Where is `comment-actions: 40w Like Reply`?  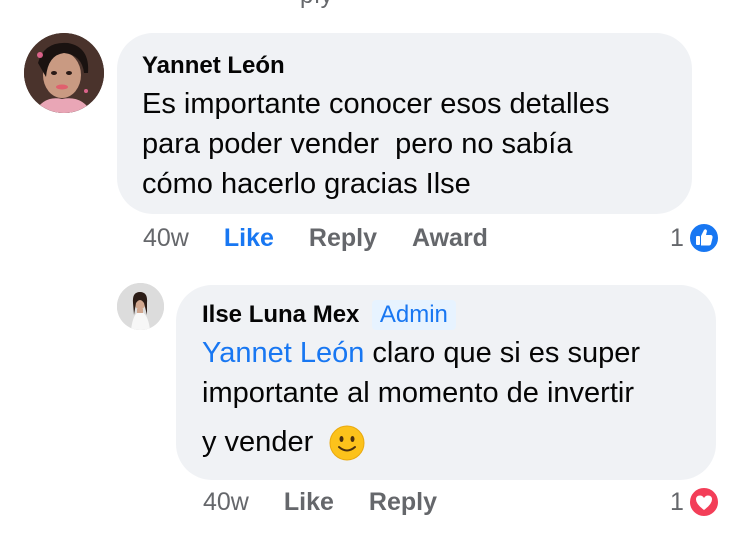 comment-actions: 40w Like Reply is located at coordinates (337, 502).